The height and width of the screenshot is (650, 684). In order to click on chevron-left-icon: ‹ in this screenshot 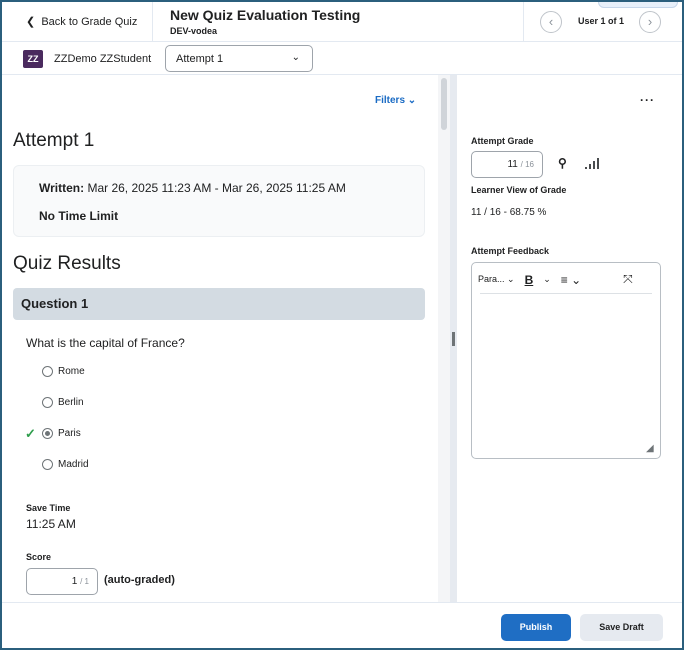, I will do `click(551, 21)`.